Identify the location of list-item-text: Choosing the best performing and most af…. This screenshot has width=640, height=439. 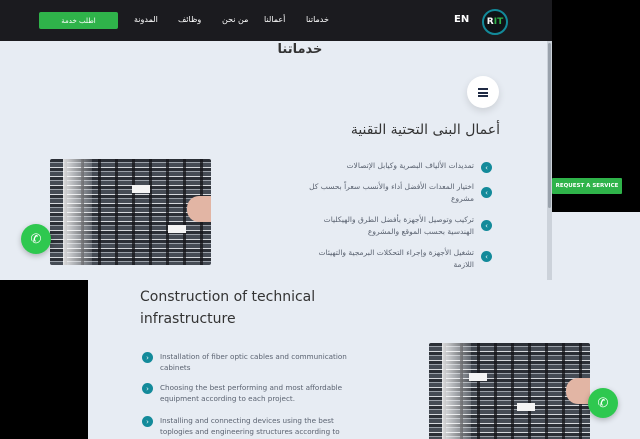
(251, 393).